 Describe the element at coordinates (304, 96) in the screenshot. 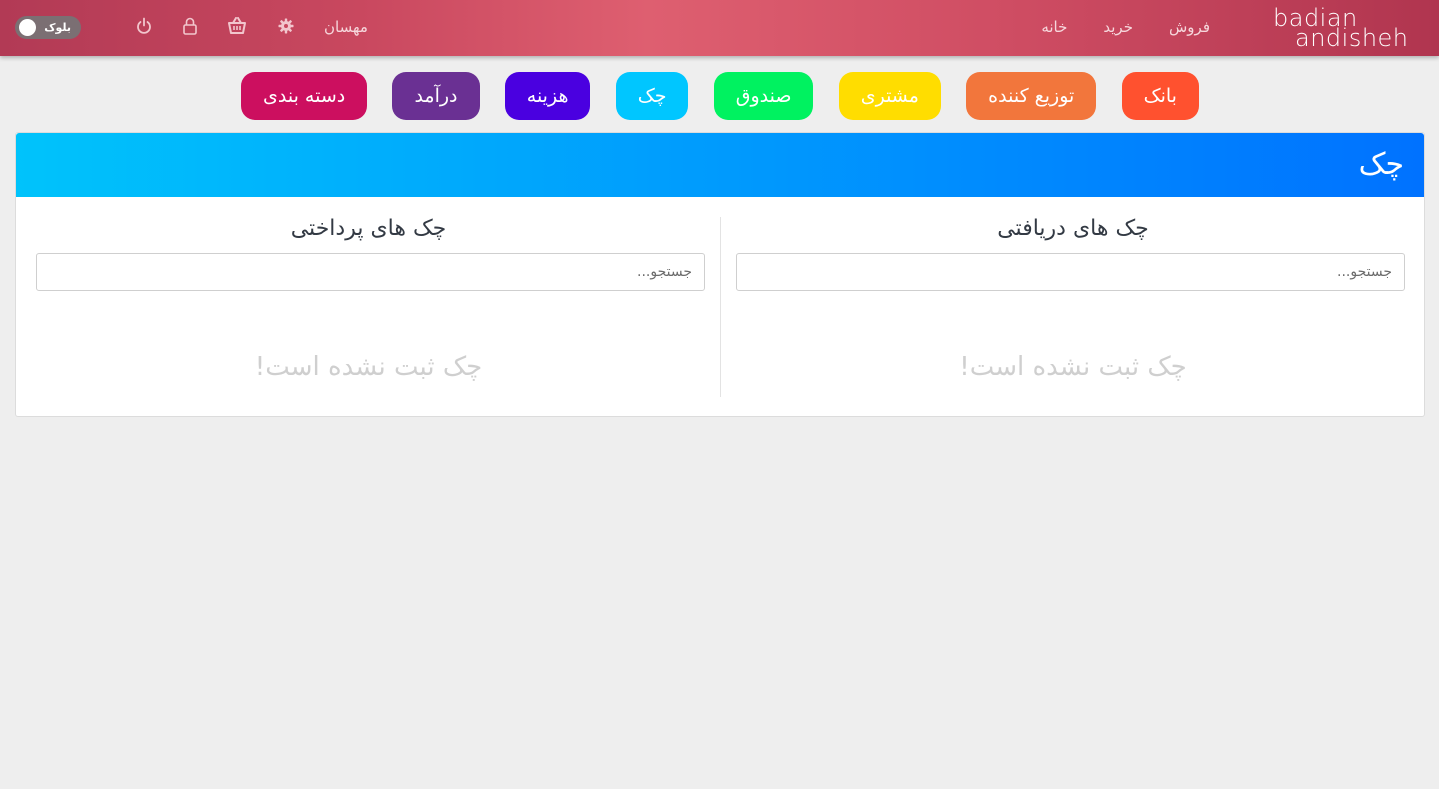

I see `category-button-categories: دسته بندی` at that location.